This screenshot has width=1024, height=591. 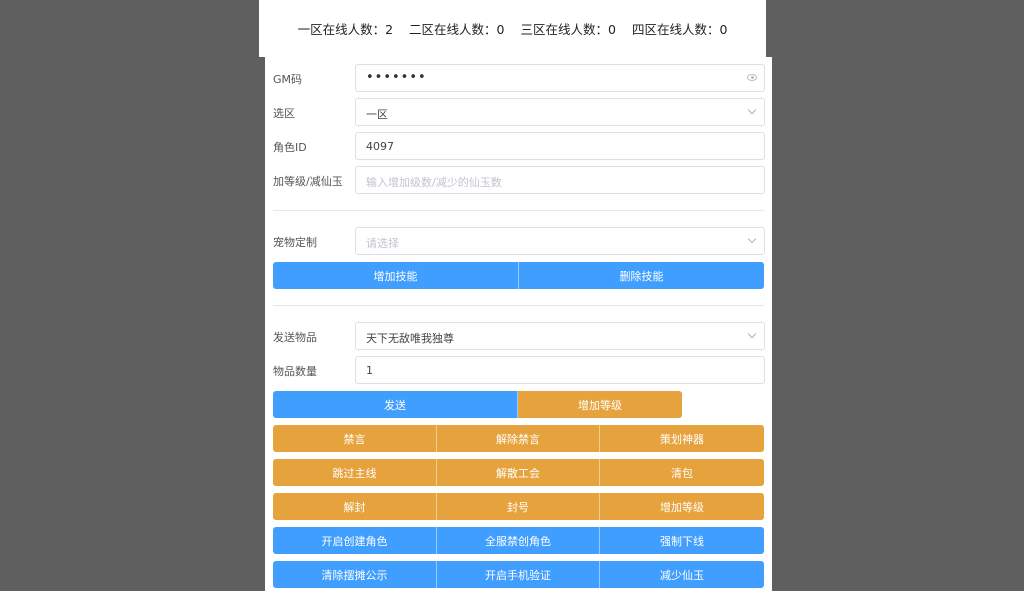 I want to click on reduce-jade-button: 减少仙玉, so click(x=682, y=574).